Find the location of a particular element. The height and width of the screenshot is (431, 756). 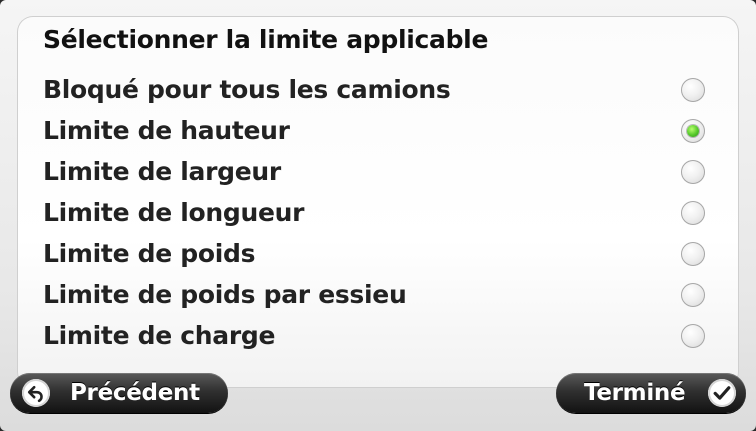

option-label: Limite de hauteur is located at coordinates (166, 130).